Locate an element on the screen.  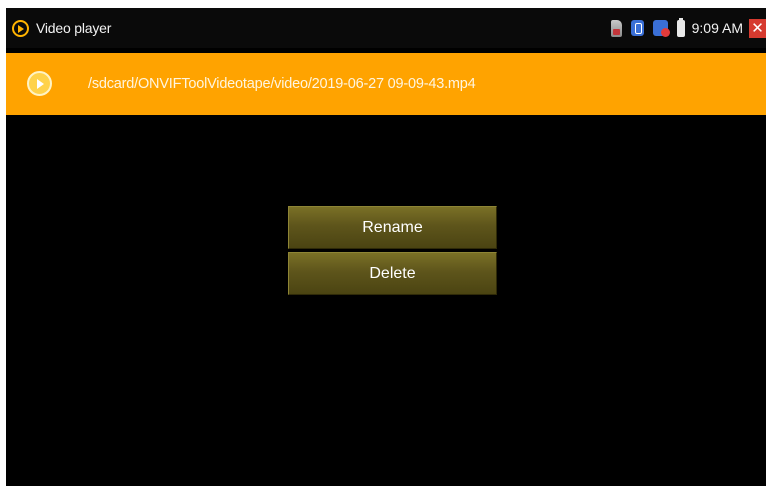
close-icon: ✕ is located at coordinates (757, 28).